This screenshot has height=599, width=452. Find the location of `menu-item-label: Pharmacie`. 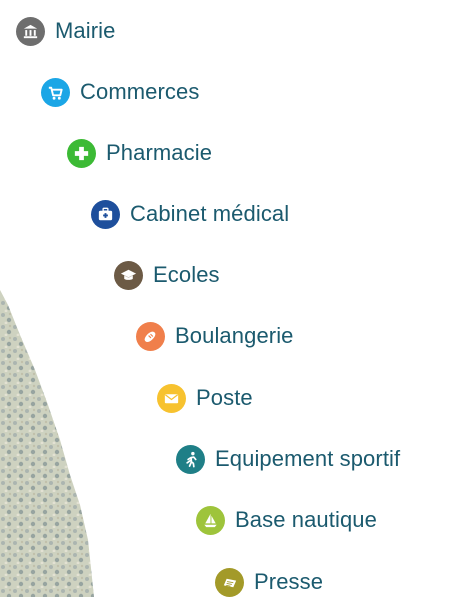

menu-item-label: Pharmacie is located at coordinates (159, 152).